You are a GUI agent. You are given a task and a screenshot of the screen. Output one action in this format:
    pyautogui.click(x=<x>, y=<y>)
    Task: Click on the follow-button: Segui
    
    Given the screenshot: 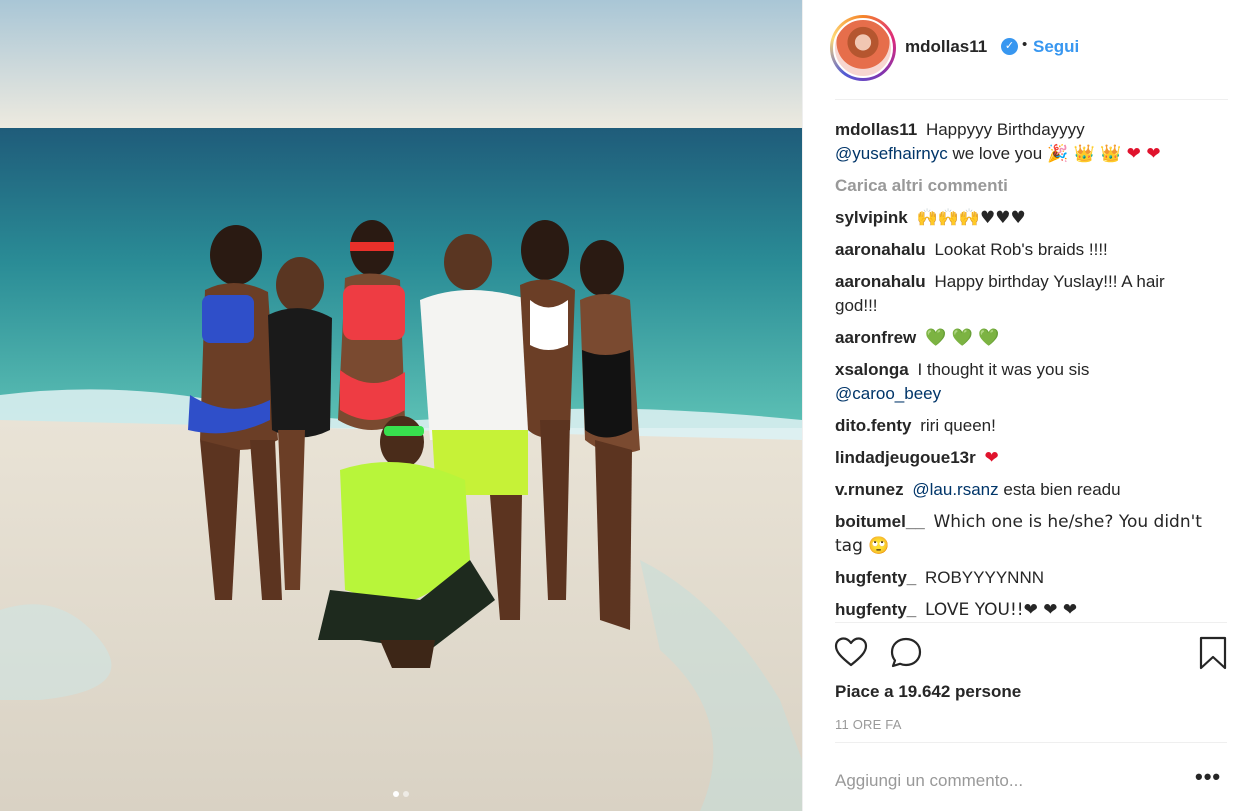 What is the action you would take?
    pyautogui.click(x=1056, y=47)
    